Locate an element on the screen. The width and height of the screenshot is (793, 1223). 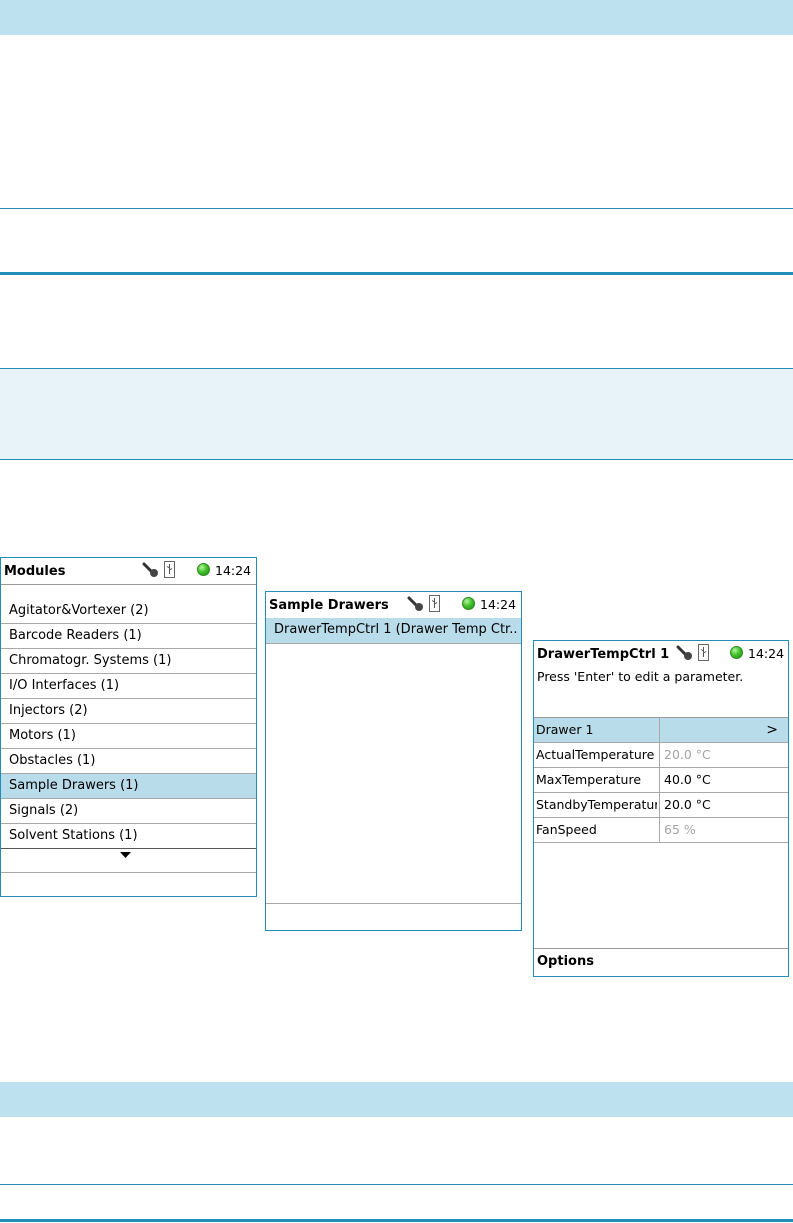
column-divider is located at coordinates (659, 730).